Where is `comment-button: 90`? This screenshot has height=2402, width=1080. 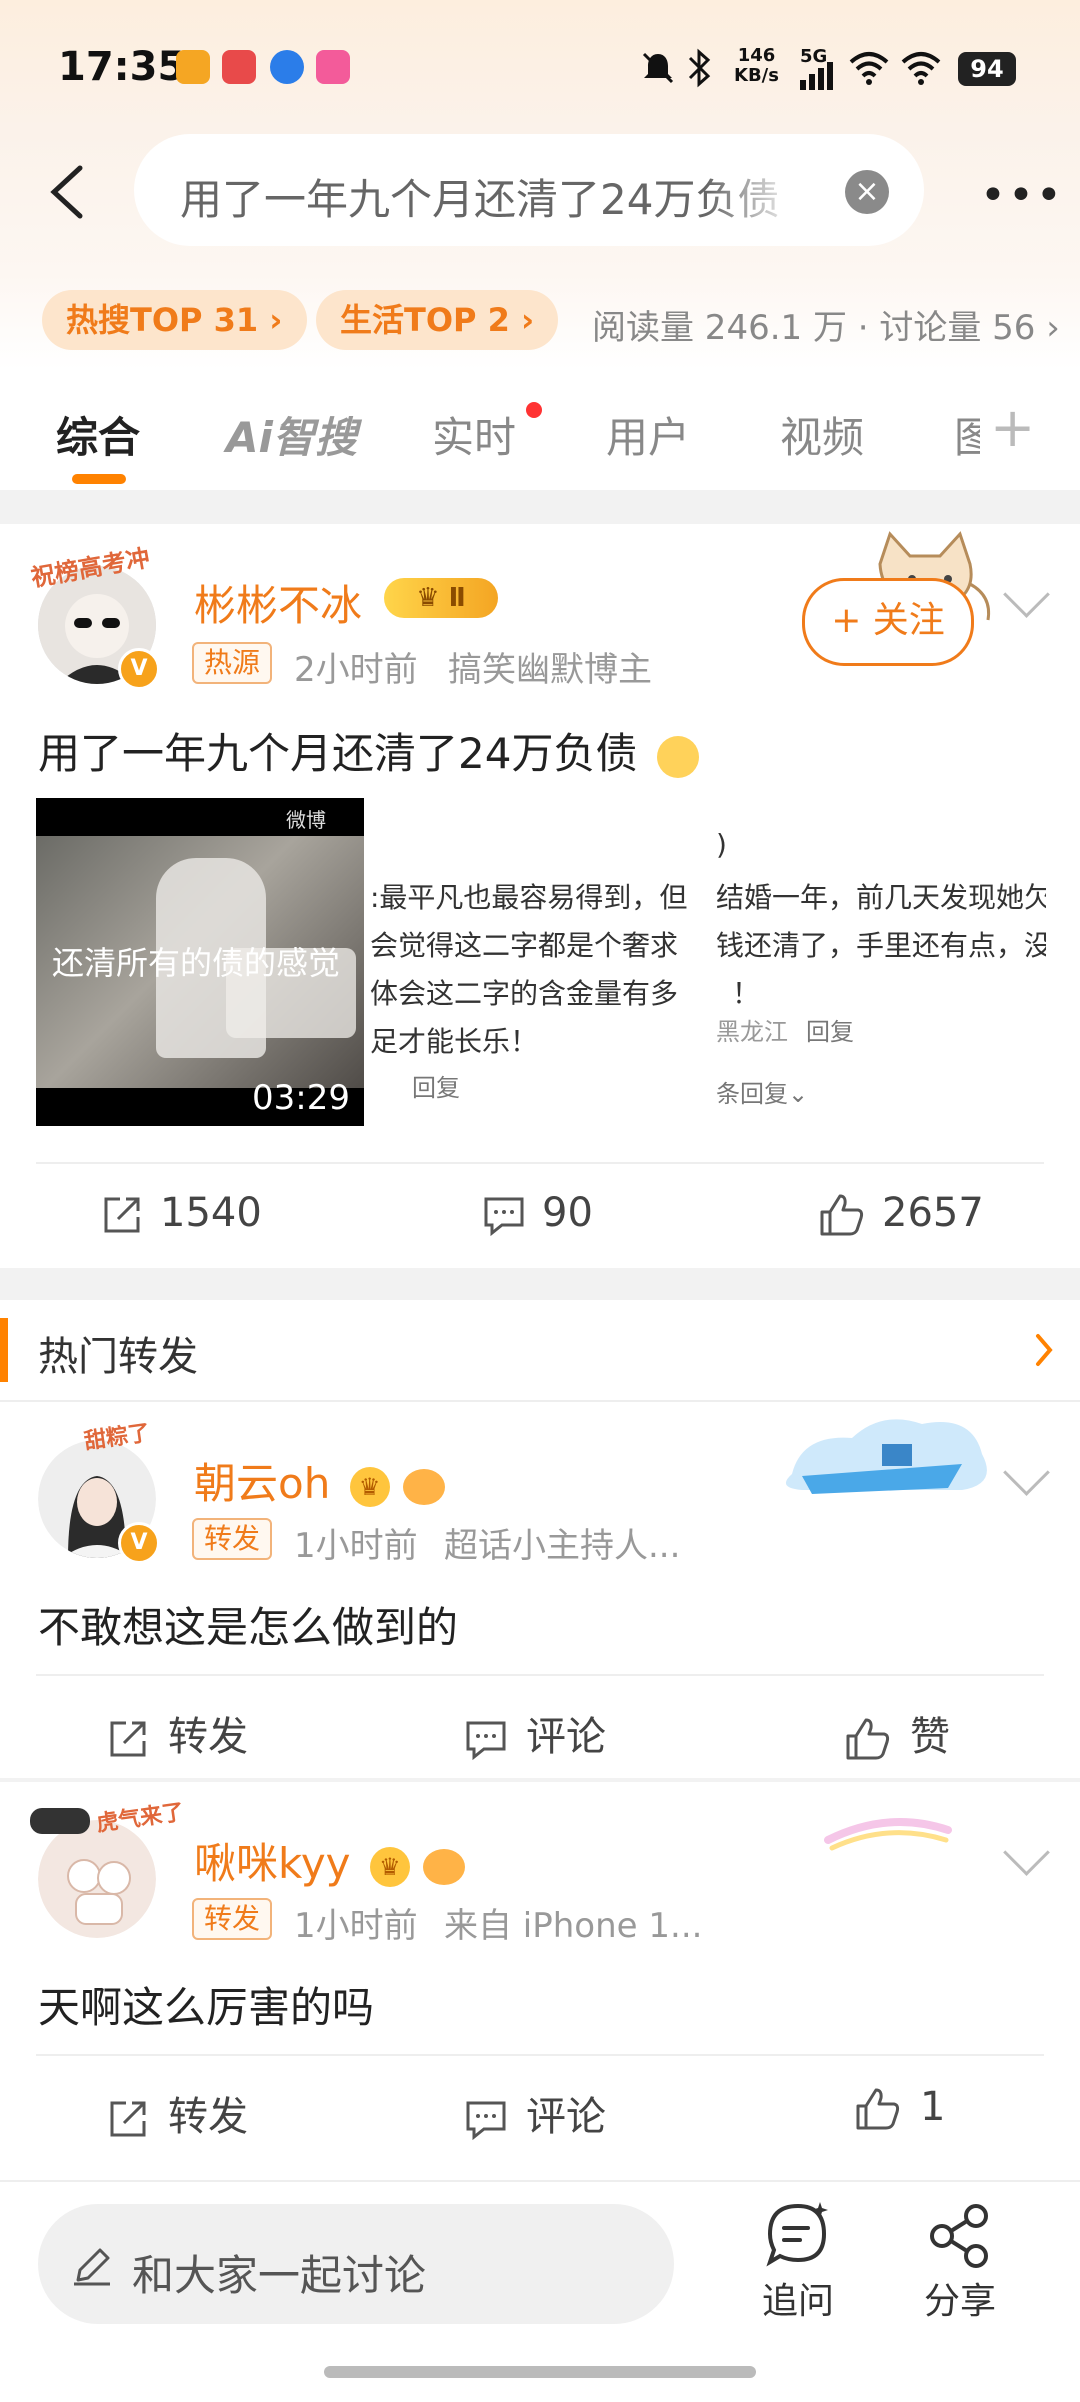
comment-button: 90 is located at coordinates (537, 1213).